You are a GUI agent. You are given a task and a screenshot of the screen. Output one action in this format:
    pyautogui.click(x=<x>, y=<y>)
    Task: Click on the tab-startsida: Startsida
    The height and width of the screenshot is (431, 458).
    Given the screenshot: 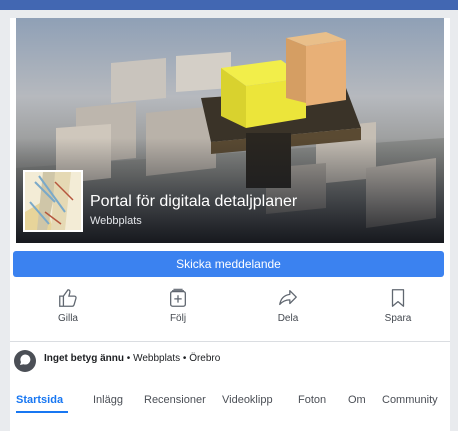 What is the action you would take?
    pyautogui.click(x=39, y=400)
    